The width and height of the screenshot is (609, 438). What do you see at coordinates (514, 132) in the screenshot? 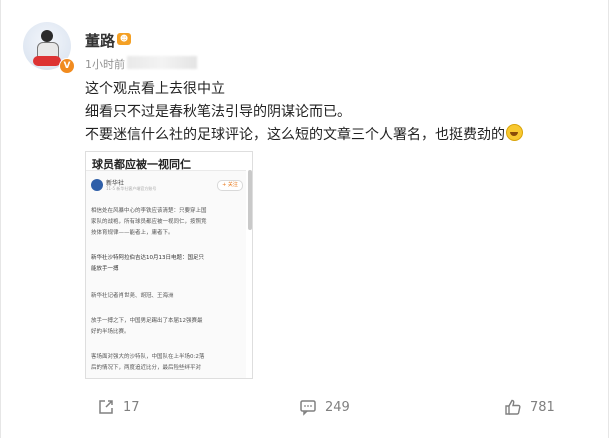
I see `laughing-emoji-icon` at bounding box center [514, 132].